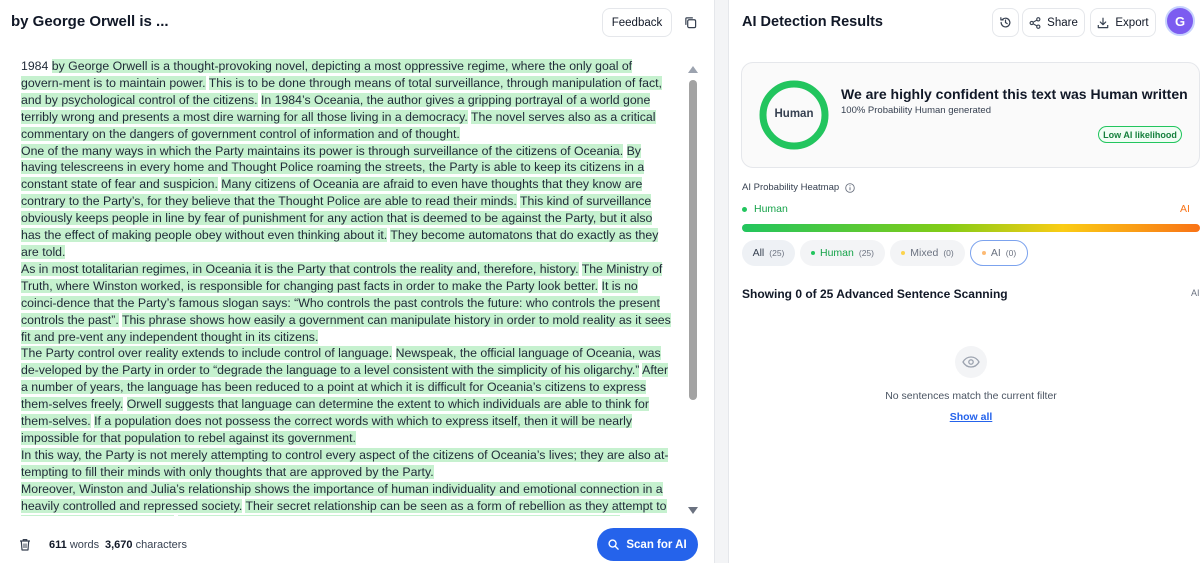 The width and height of the screenshot is (1200, 563). I want to click on copy-button, so click(690, 22).